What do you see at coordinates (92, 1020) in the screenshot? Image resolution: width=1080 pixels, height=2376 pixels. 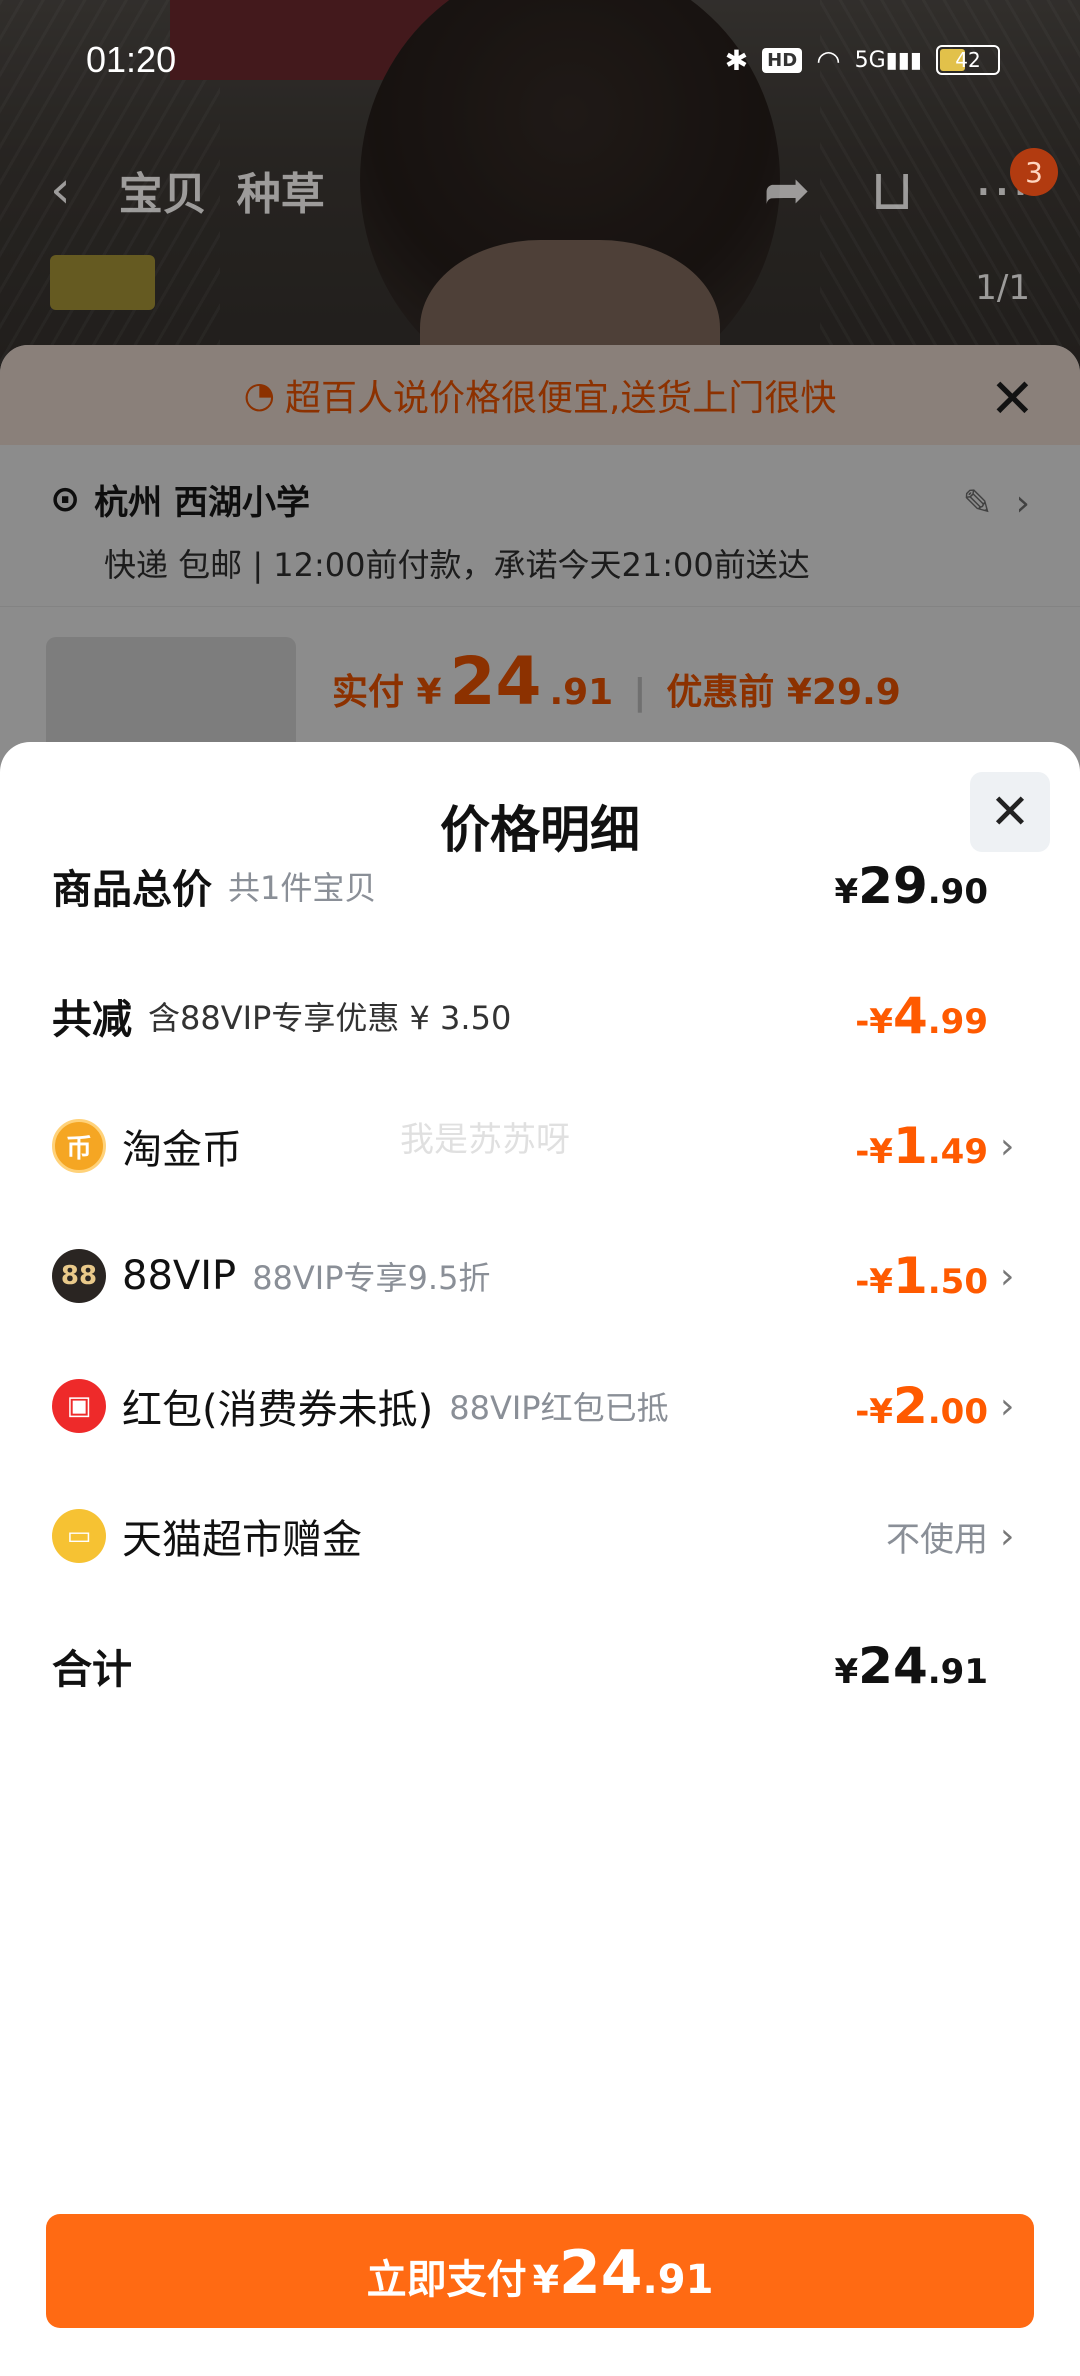 I see `row-label: 共减` at bounding box center [92, 1020].